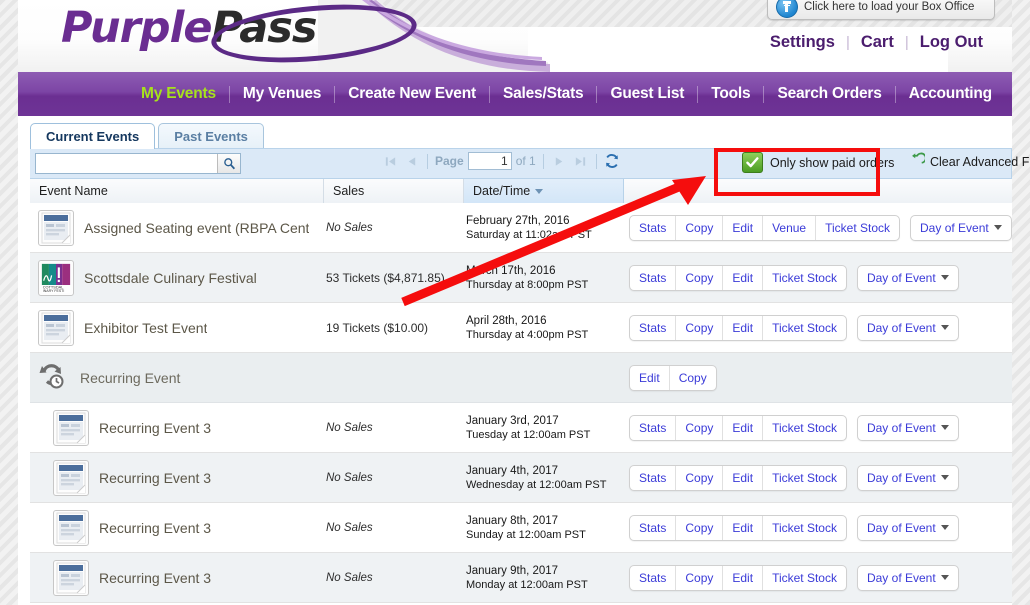 The width and height of the screenshot is (1030, 605). I want to click on clear-advanced-filters-button: Clear Advanced Filters, so click(970, 162).